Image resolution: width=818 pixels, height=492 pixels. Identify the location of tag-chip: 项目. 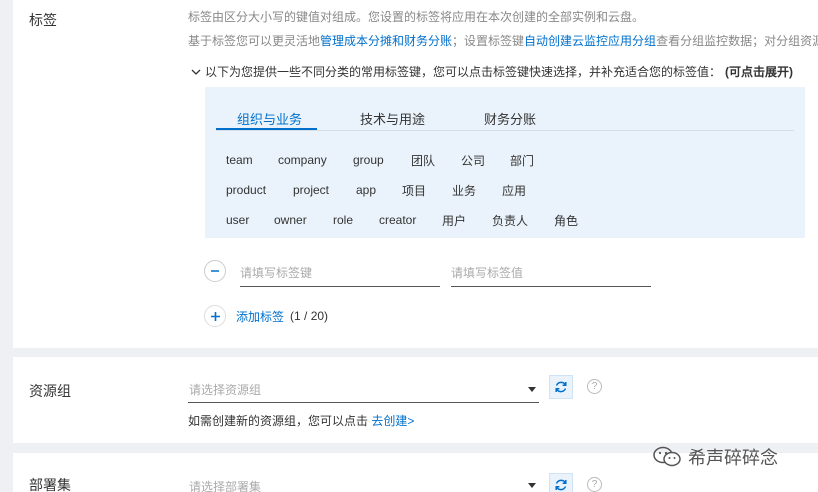
(414, 190).